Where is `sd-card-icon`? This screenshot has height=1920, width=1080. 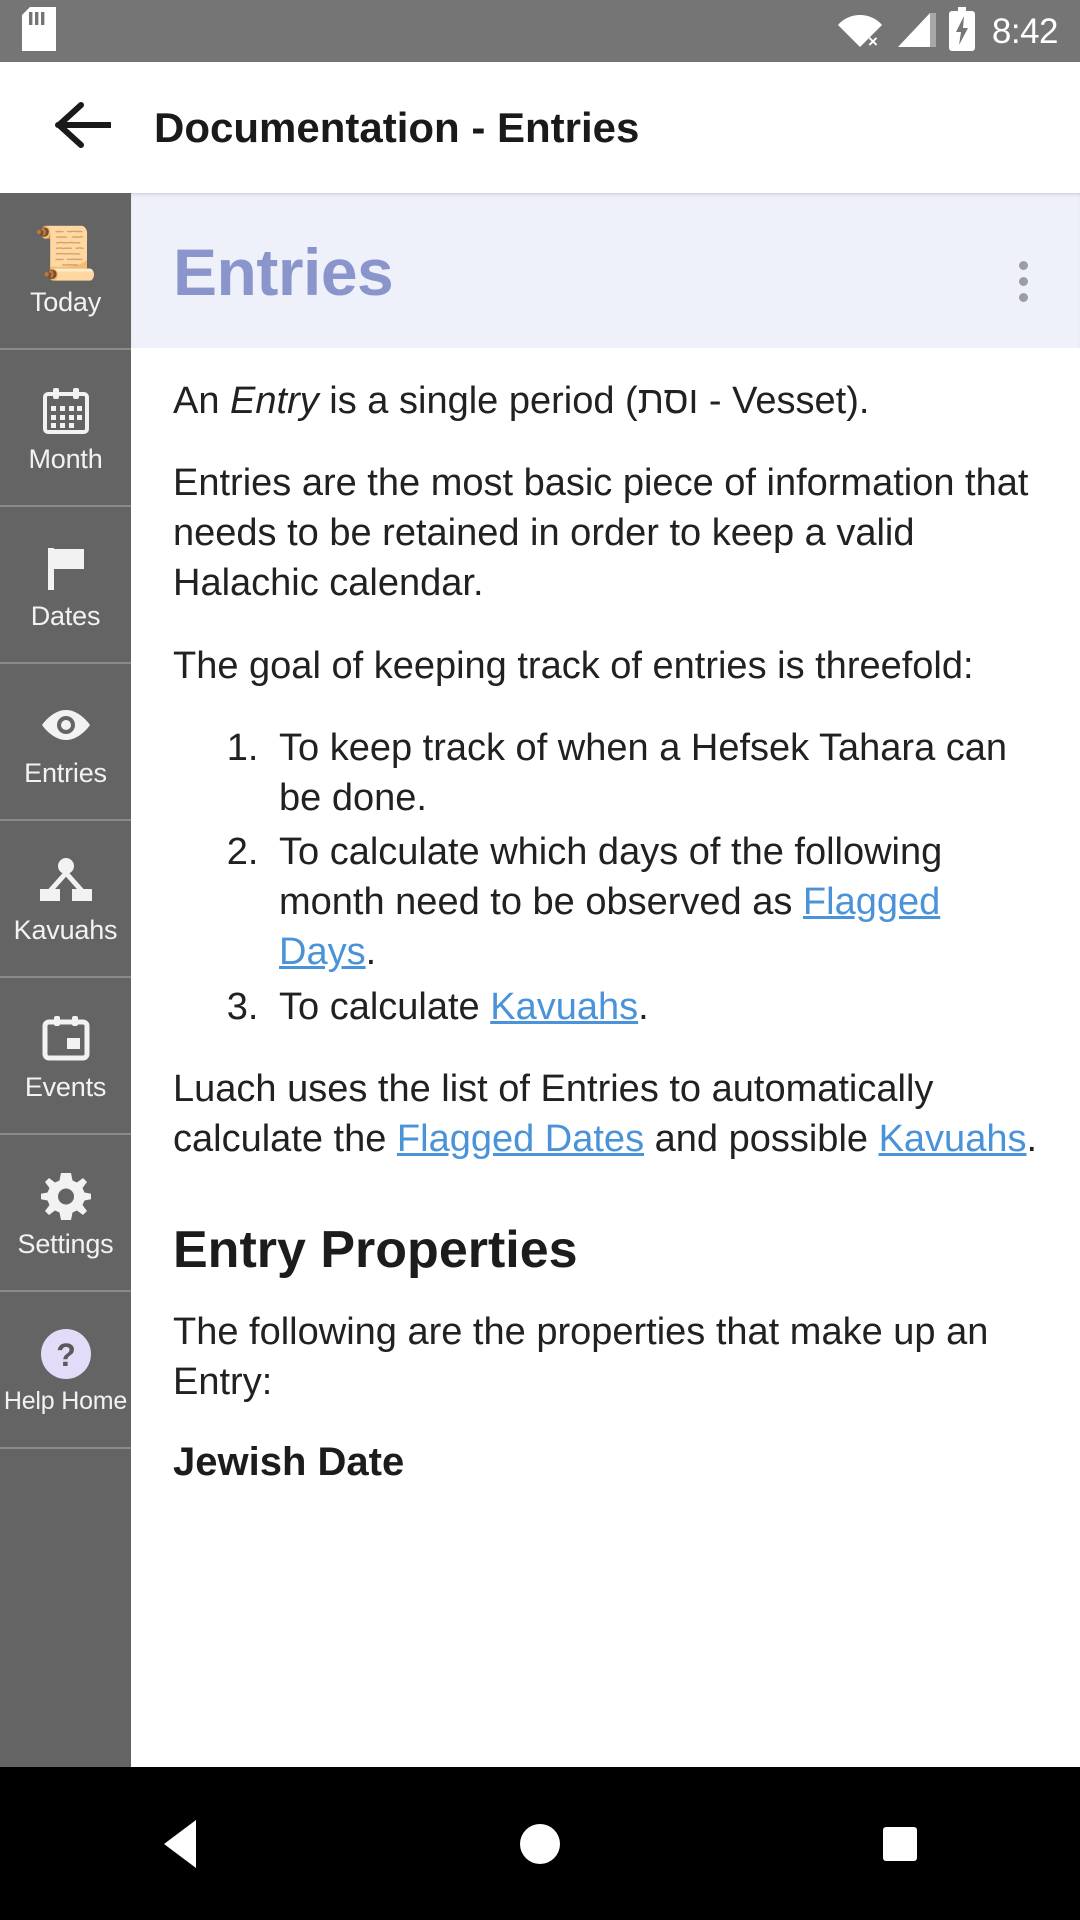
sd-card-icon is located at coordinates (39, 31).